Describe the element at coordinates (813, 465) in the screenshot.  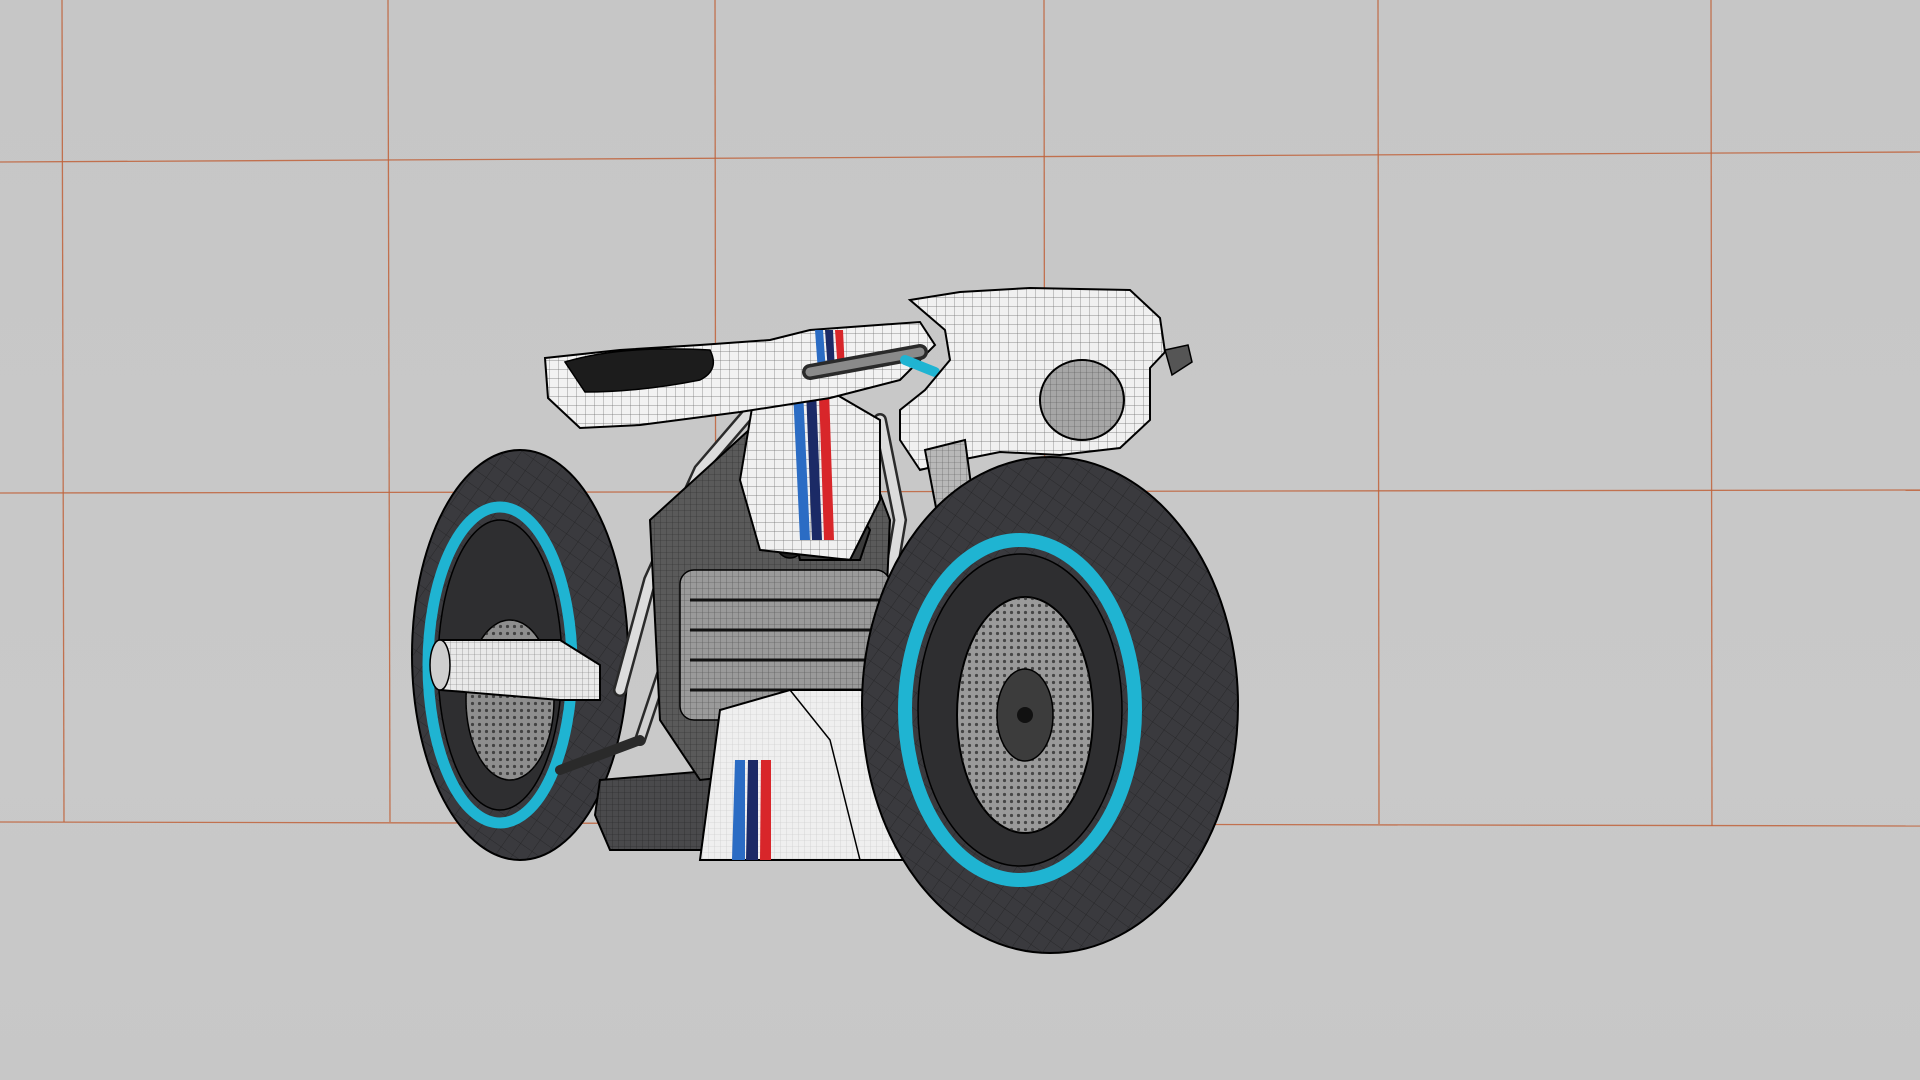
I see `livery-stripes` at that location.